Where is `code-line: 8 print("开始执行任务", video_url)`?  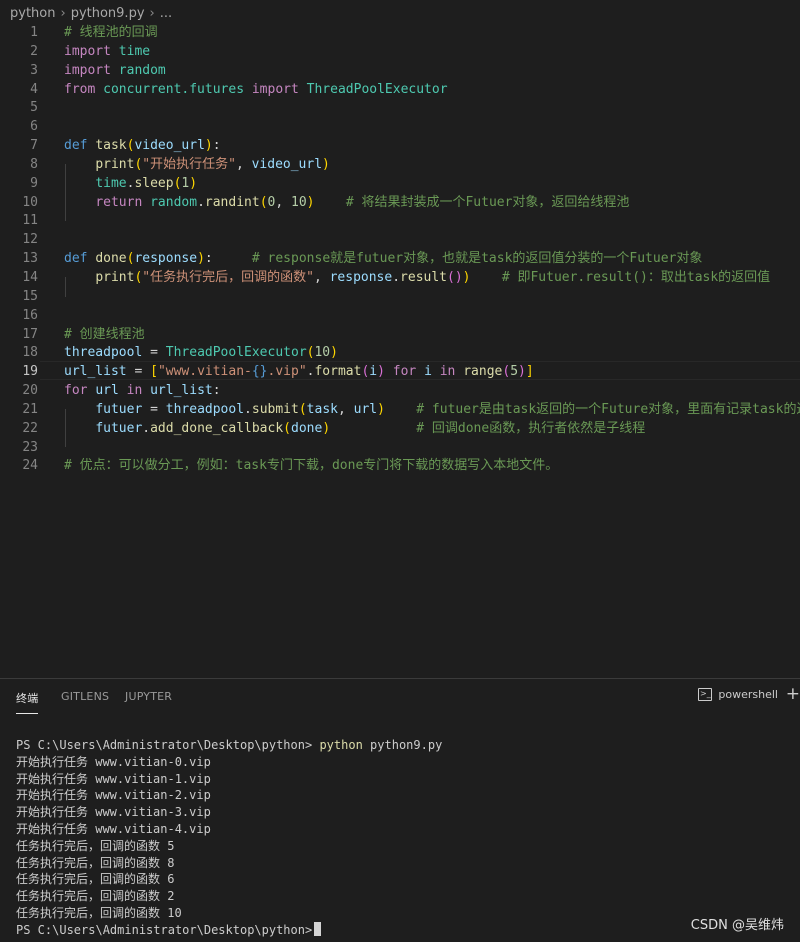 code-line: 8 print("开始执行任务", video_url) is located at coordinates (400, 165).